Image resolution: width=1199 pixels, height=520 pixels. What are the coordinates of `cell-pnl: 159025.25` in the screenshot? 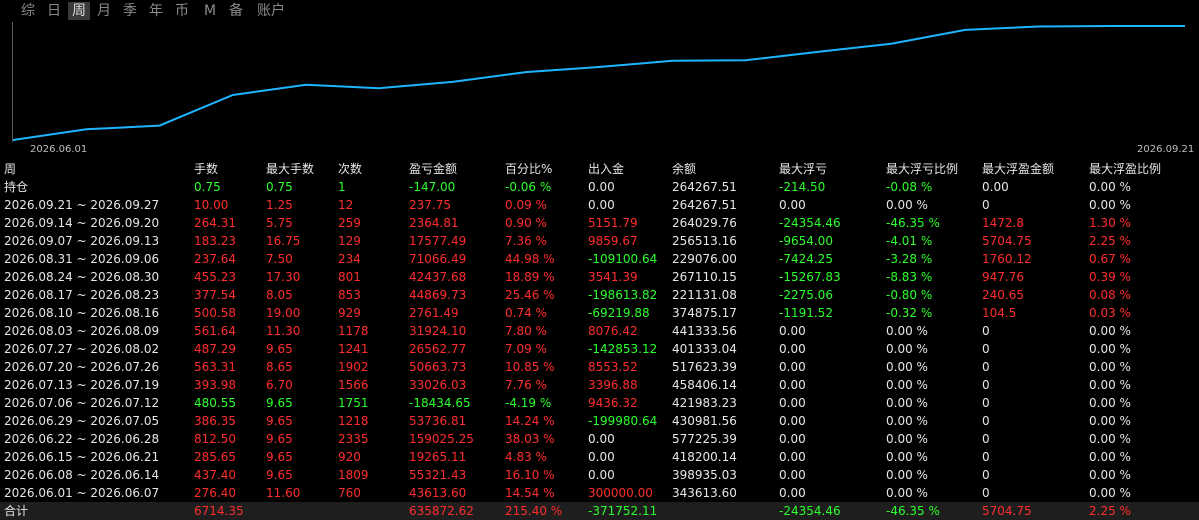 It's located at (441, 439).